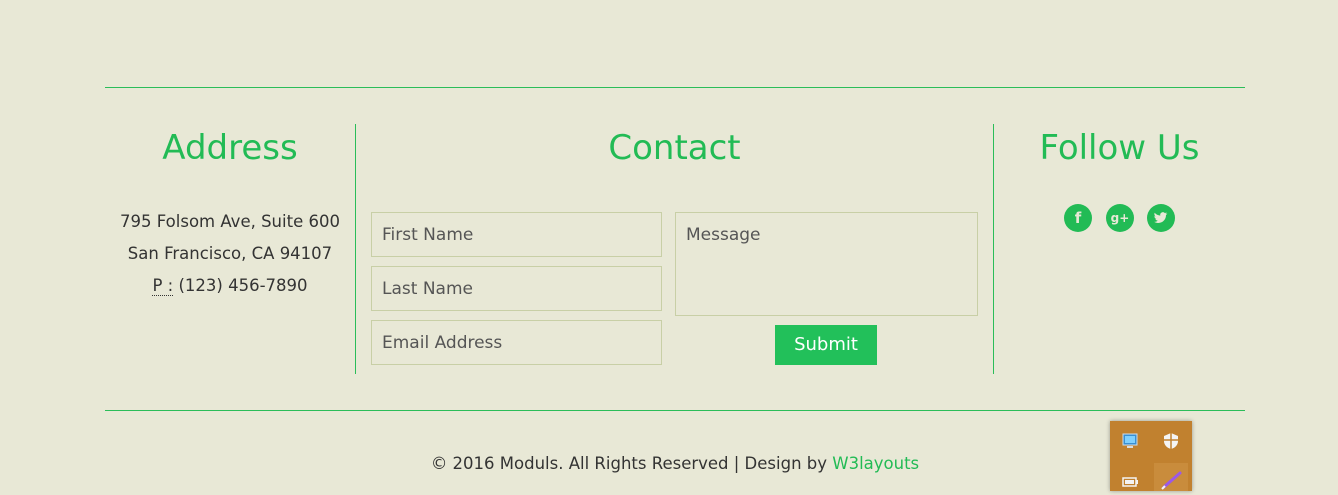 This screenshot has width=1338, height=495. What do you see at coordinates (1151, 456) in the screenshot?
I see `system-tray-popup` at bounding box center [1151, 456].